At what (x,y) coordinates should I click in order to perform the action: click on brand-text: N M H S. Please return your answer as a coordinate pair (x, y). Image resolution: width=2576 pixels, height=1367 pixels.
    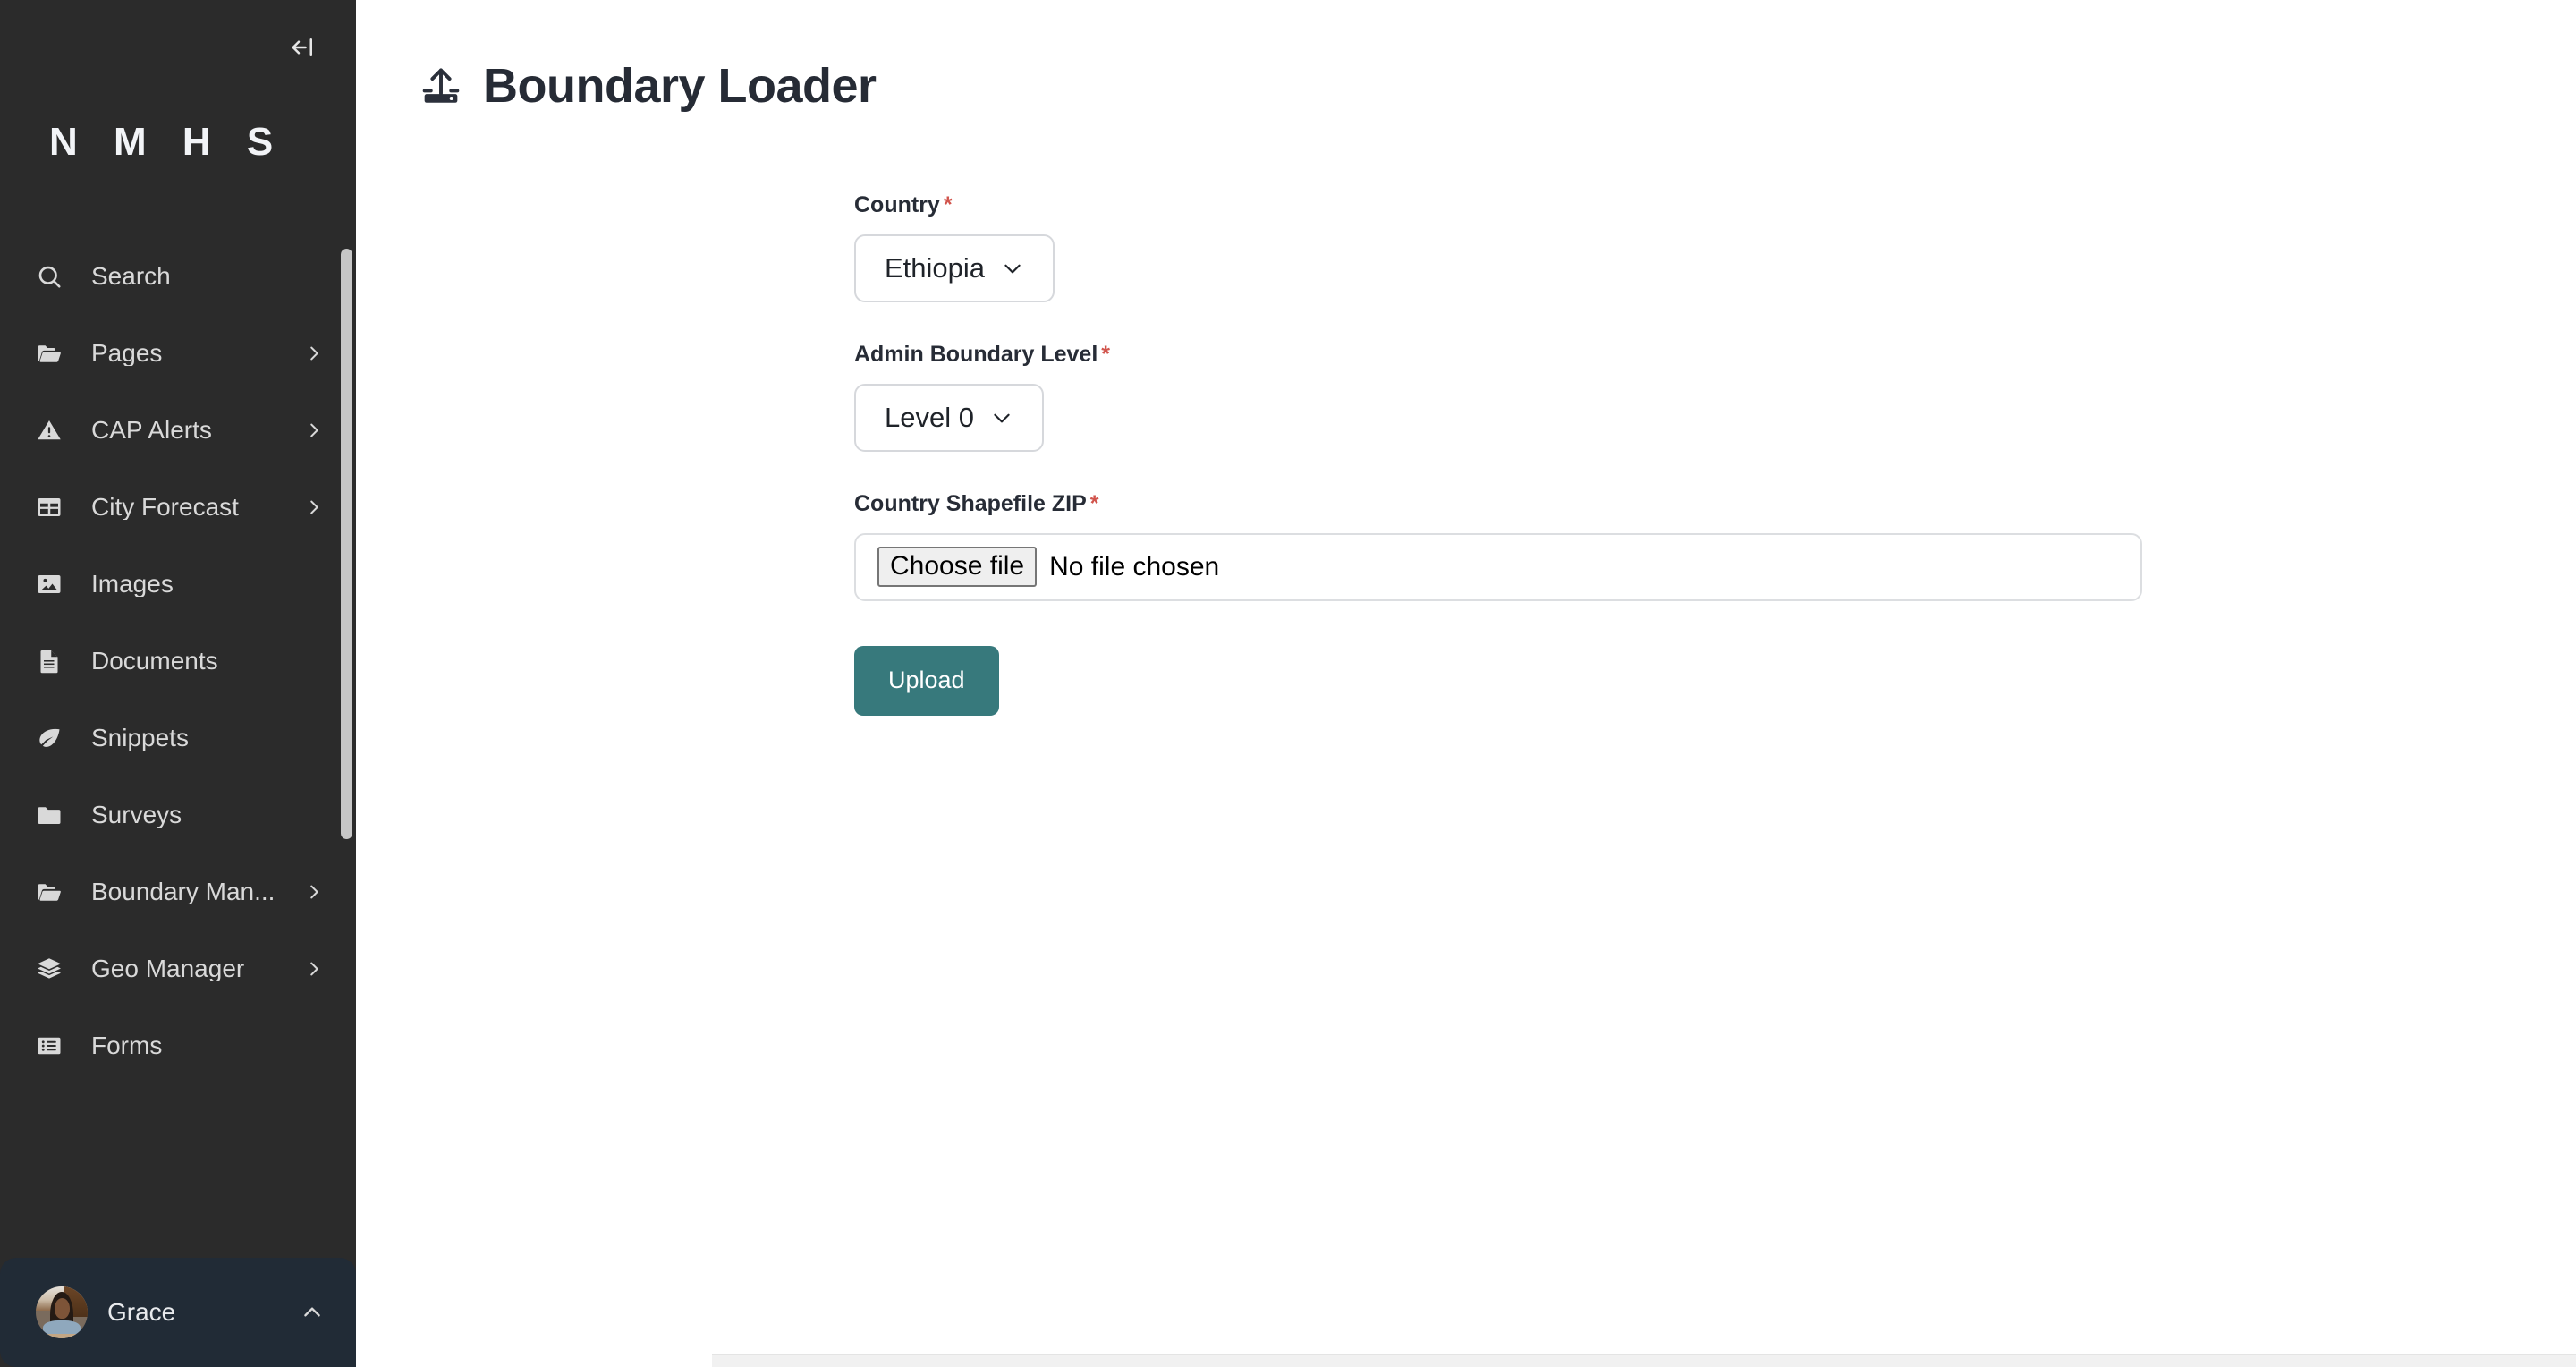
    Looking at the image, I should click on (167, 142).